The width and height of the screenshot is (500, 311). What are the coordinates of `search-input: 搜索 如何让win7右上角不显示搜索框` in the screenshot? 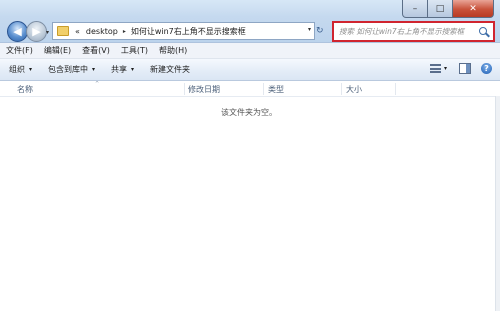 It's located at (406, 31).